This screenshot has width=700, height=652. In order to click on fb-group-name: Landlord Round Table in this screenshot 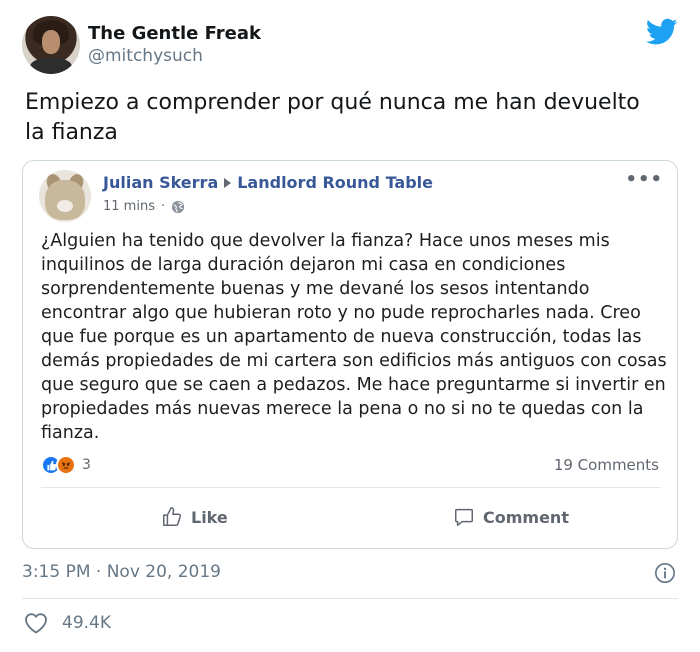, I will do `click(335, 182)`.